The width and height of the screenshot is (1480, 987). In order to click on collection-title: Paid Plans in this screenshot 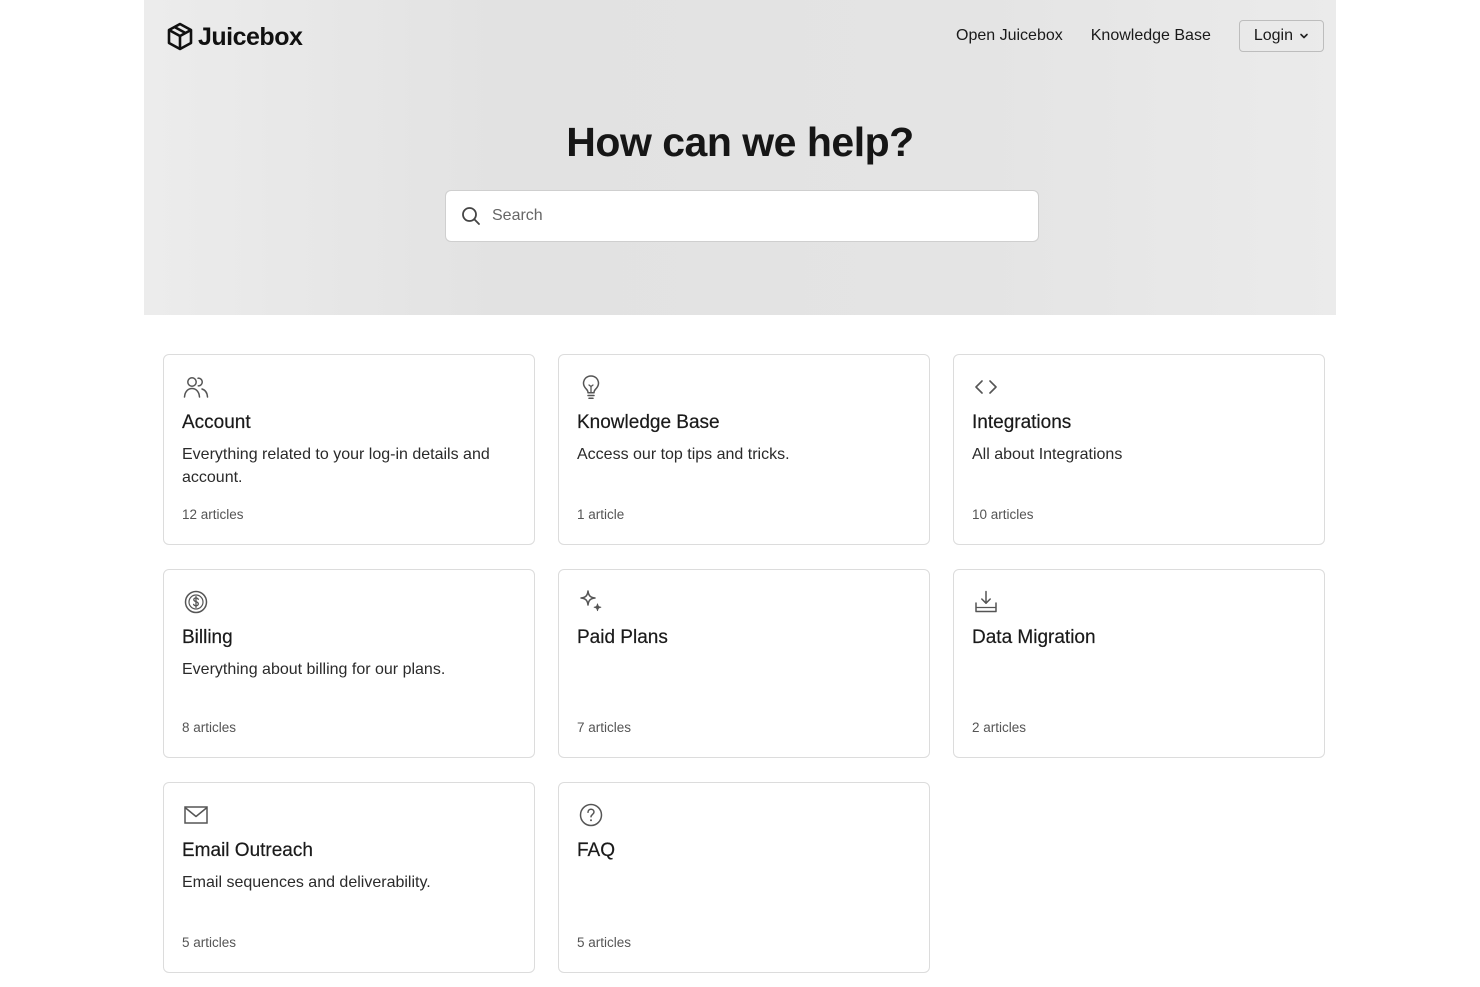, I will do `click(622, 637)`.